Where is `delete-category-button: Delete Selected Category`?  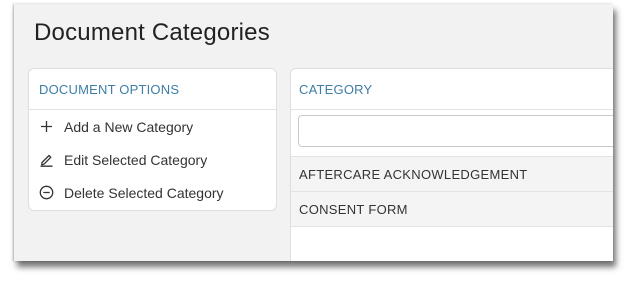
delete-category-button: Delete Selected Category is located at coordinates (152, 192).